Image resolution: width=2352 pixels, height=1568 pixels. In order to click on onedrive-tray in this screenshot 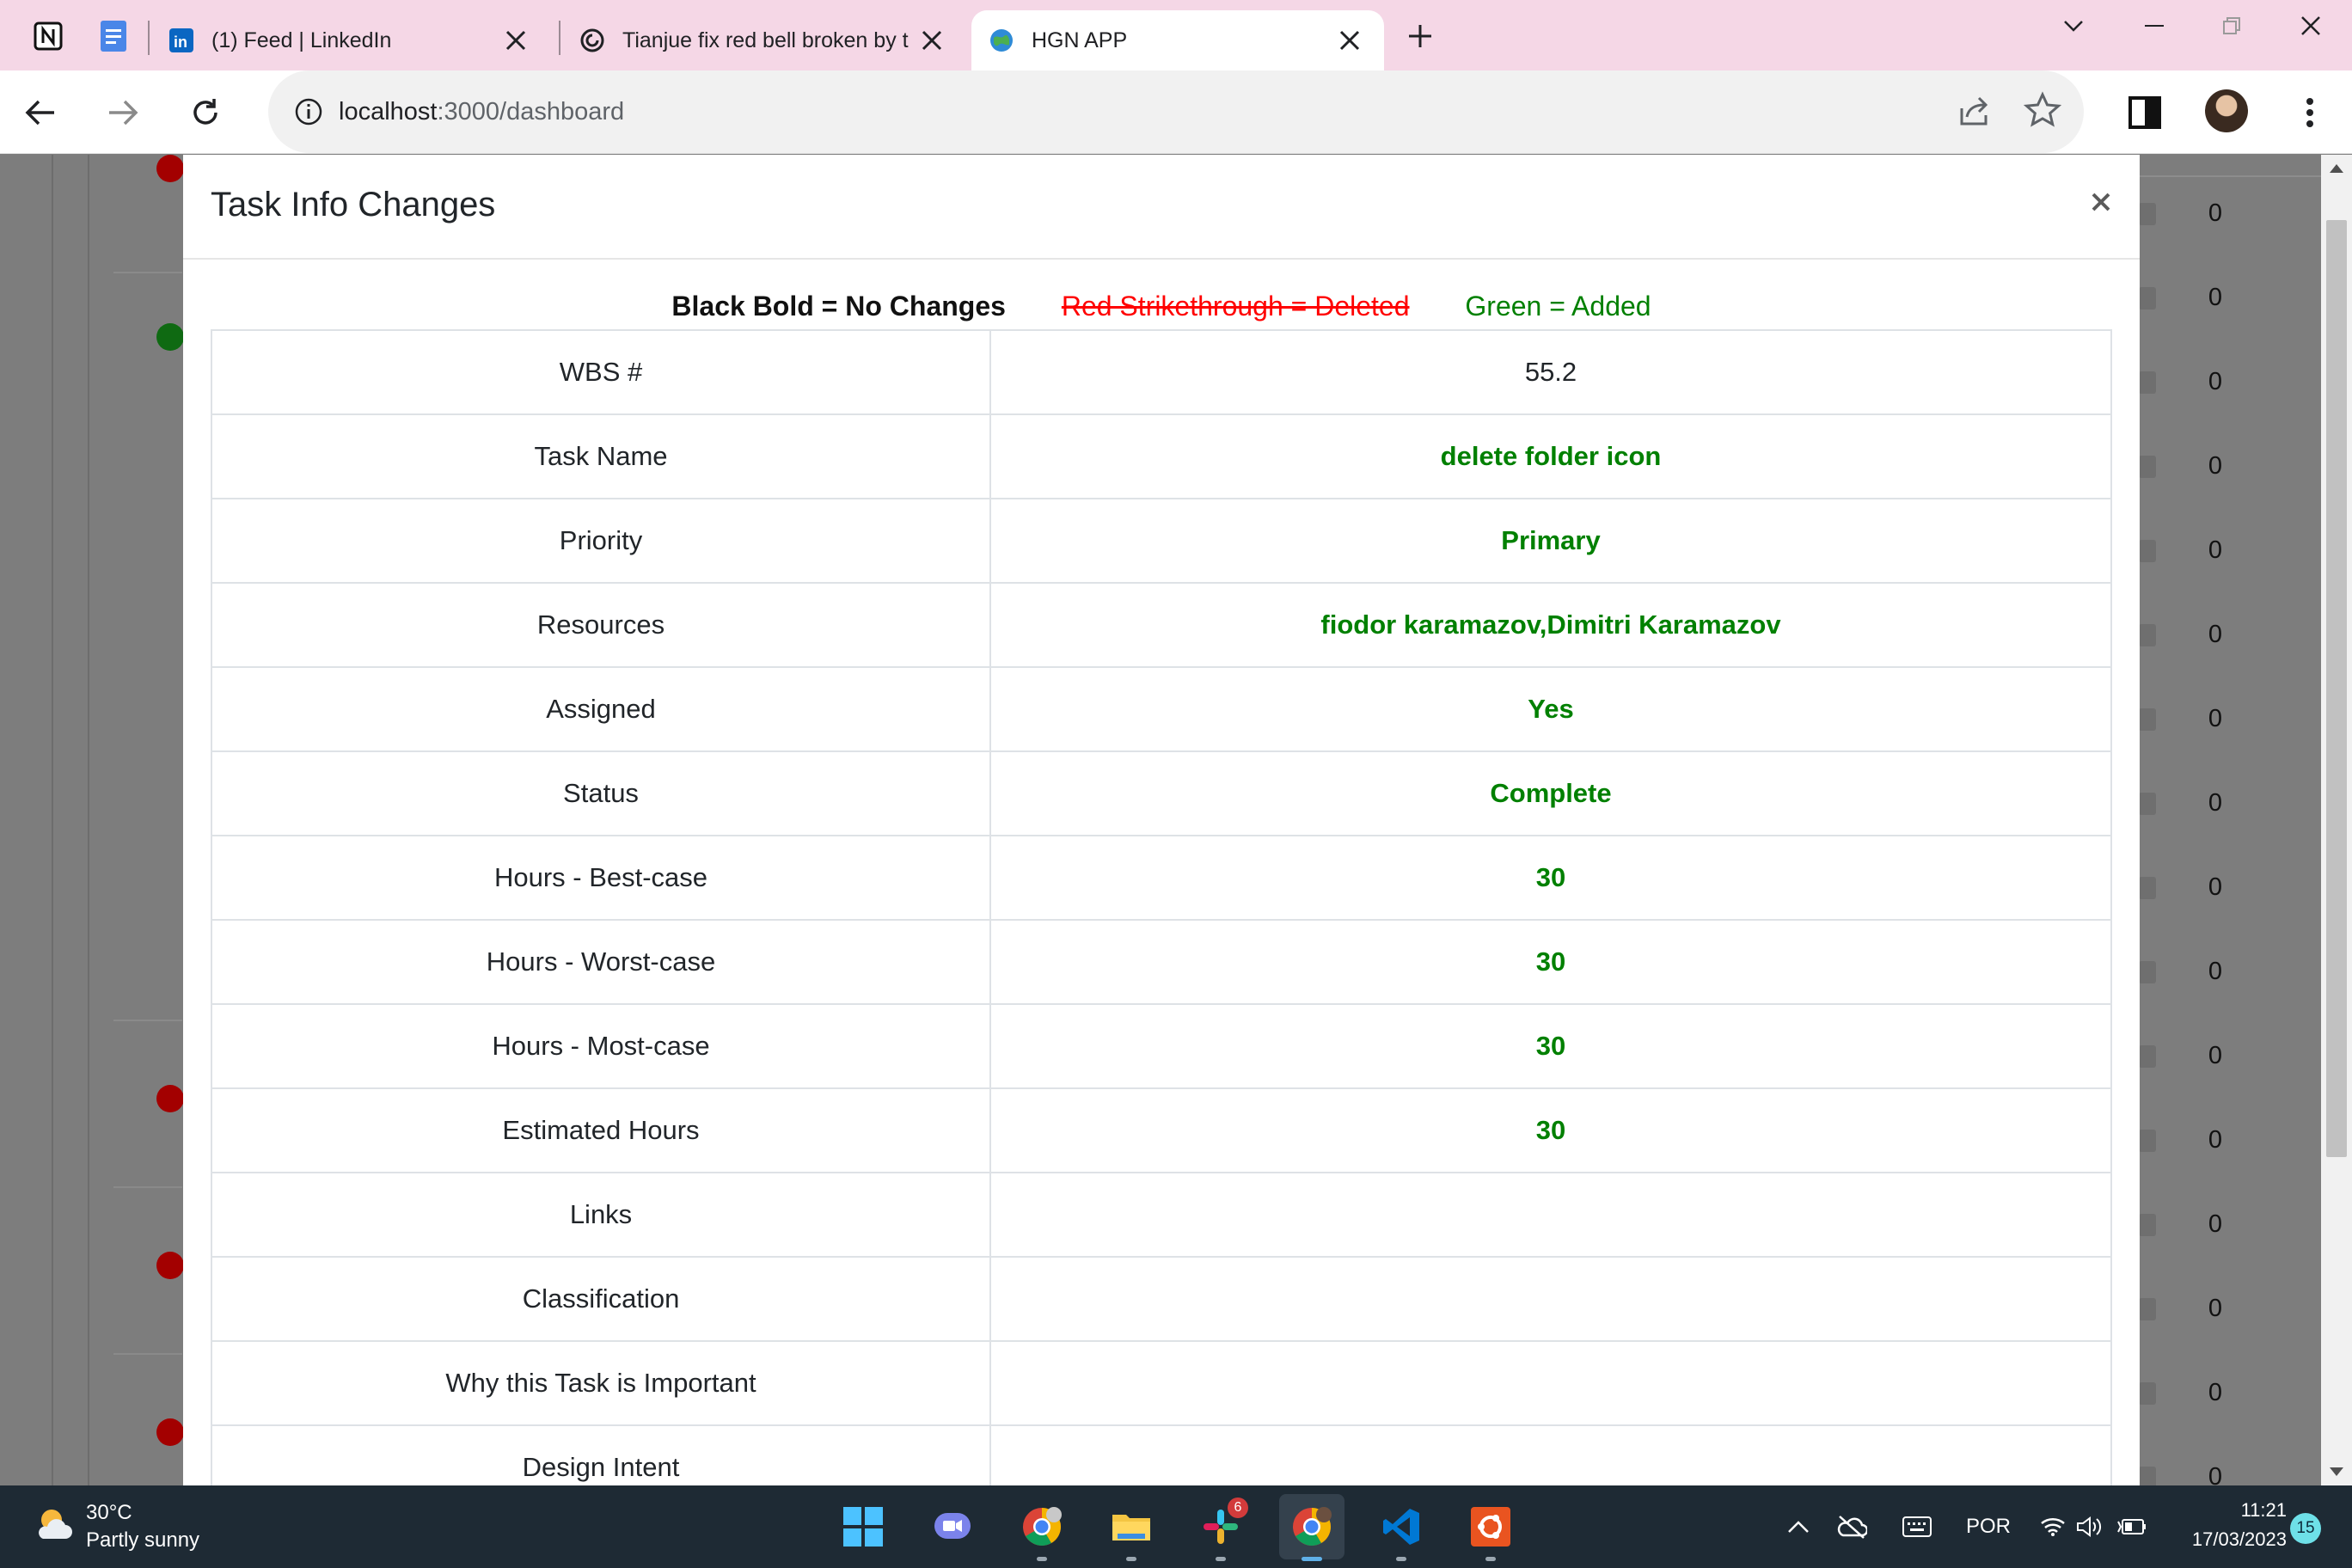, I will do `click(1852, 1527)`.